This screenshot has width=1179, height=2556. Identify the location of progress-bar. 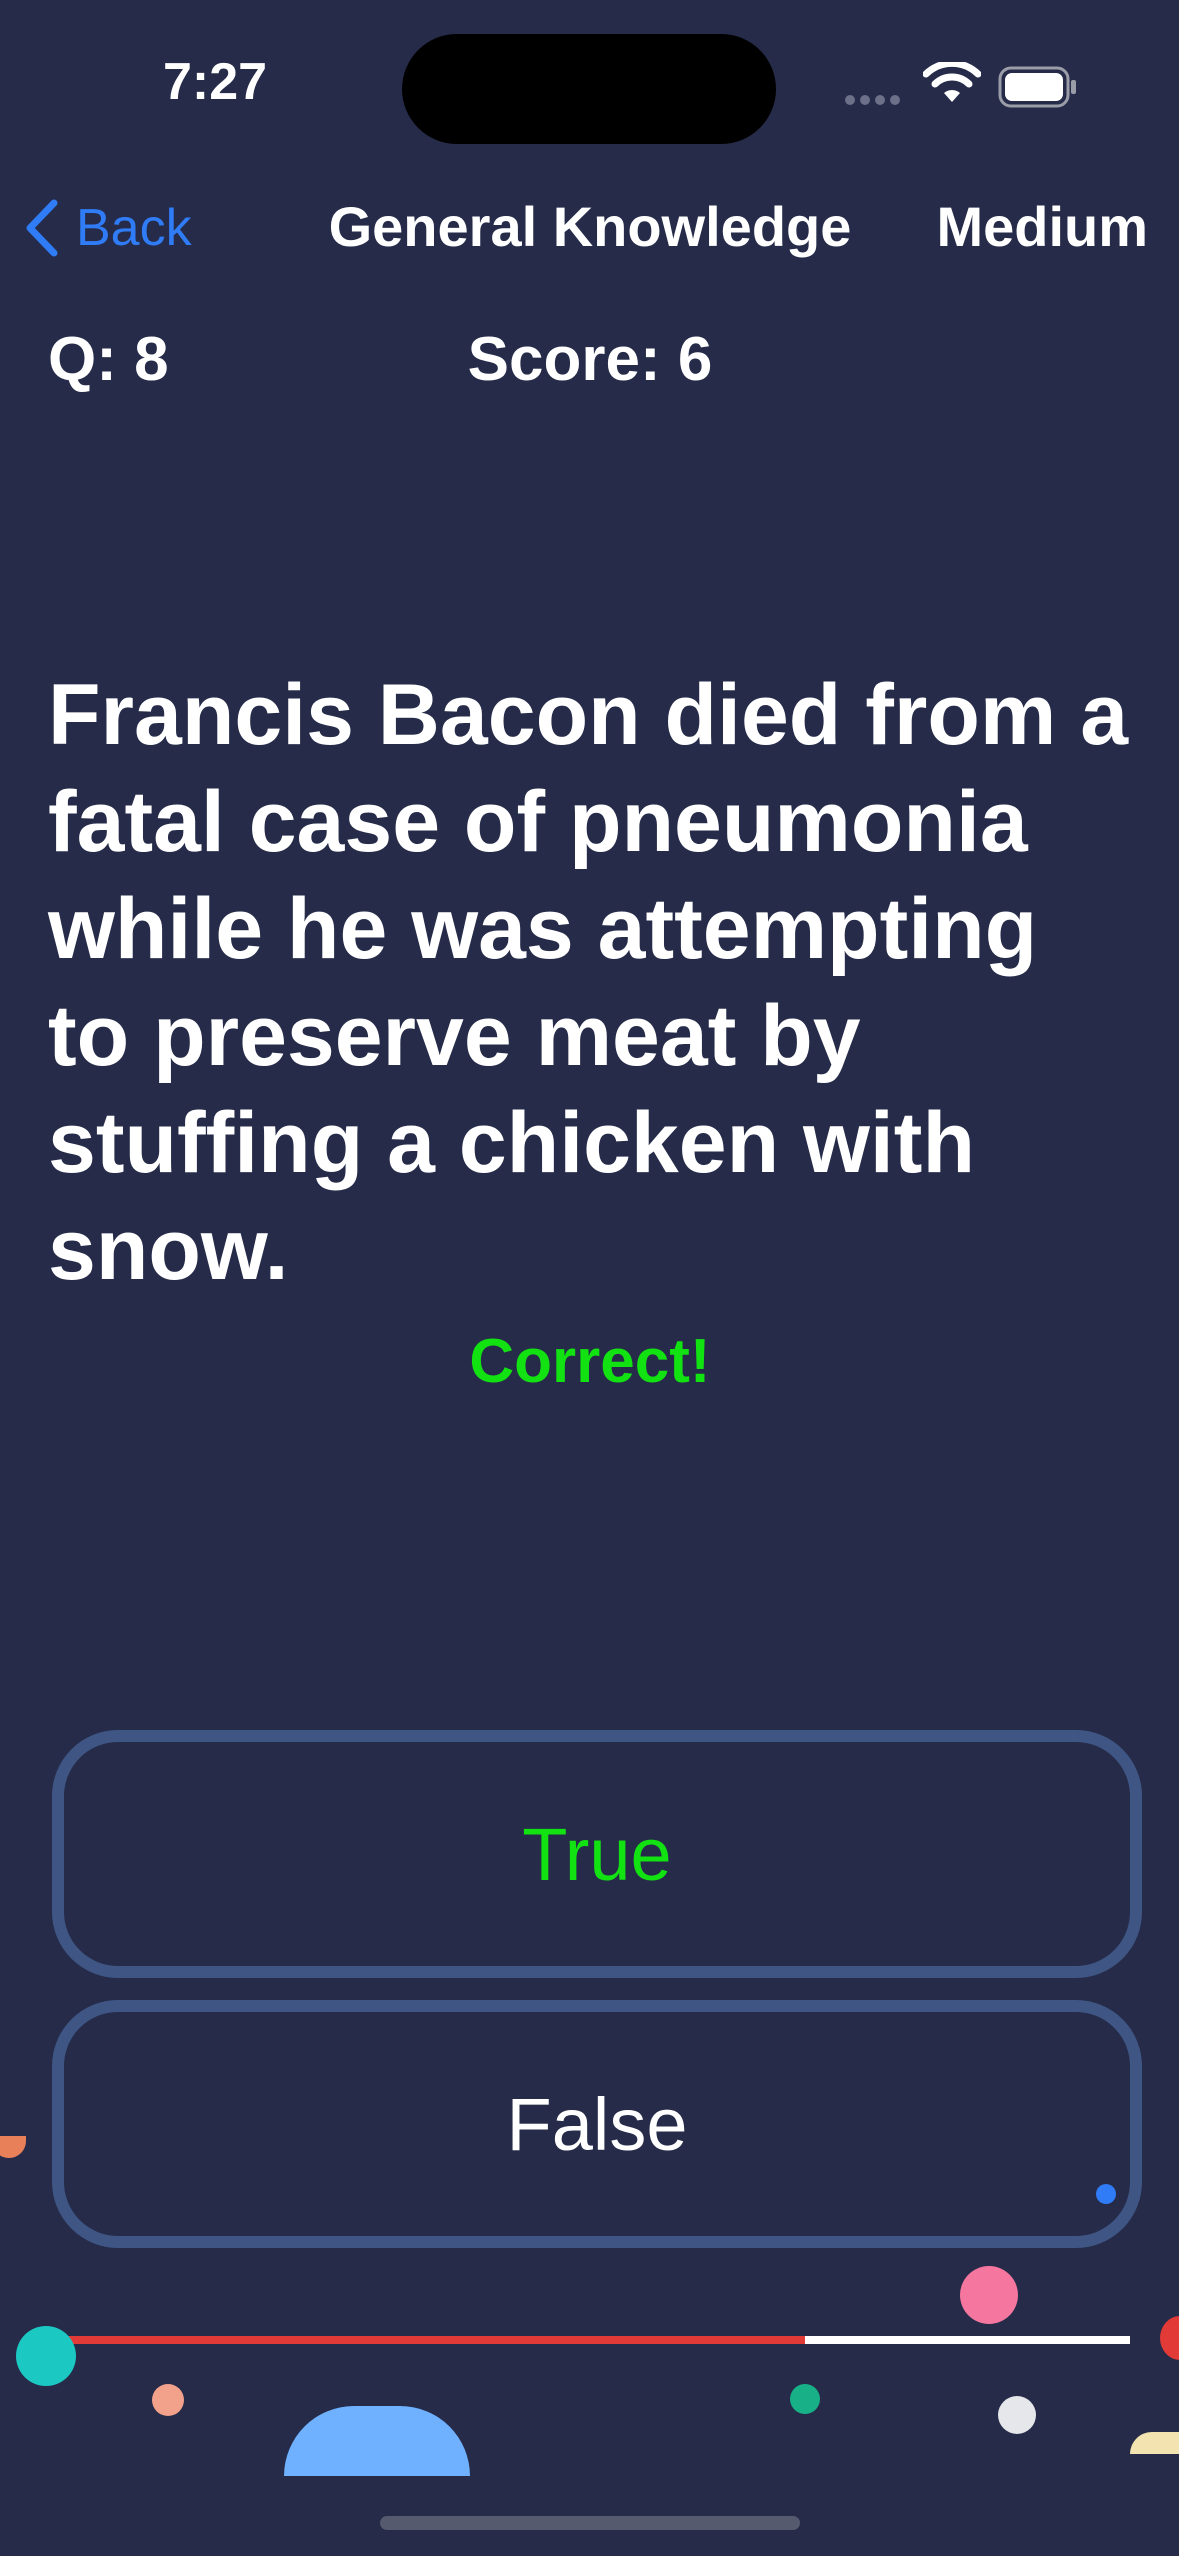
(589, 2340).